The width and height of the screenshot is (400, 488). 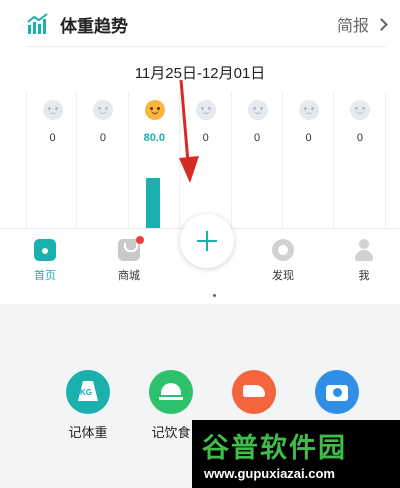 I want to click on header-divider, so click(x=206, y=46).